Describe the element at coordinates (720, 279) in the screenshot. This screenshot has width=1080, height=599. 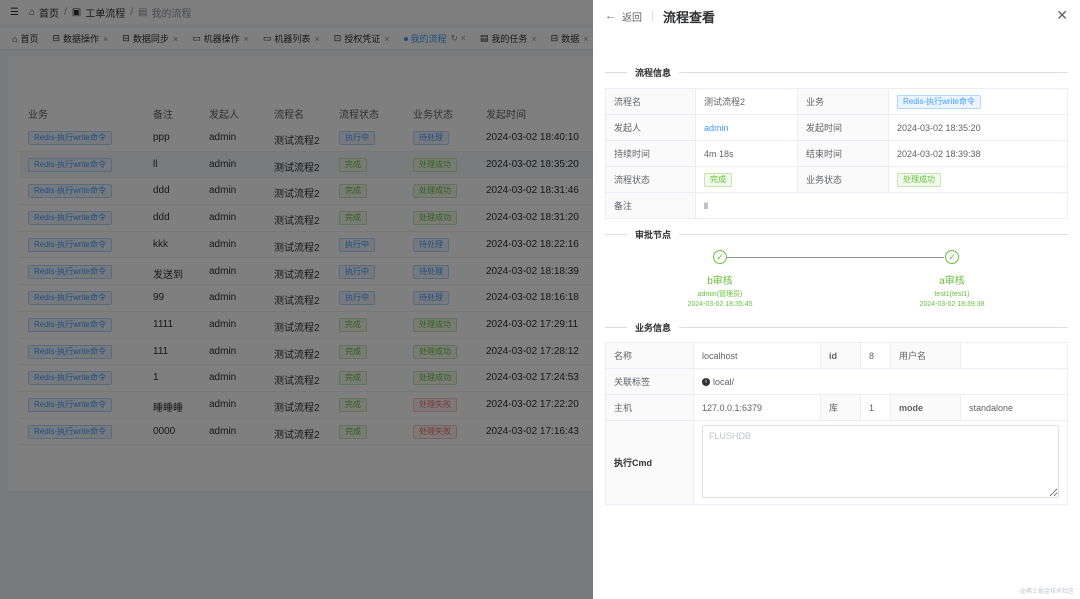
I see `step-b: ✓ b审核 admin(管理员) 2024-03-02 18:35:45` at that location.